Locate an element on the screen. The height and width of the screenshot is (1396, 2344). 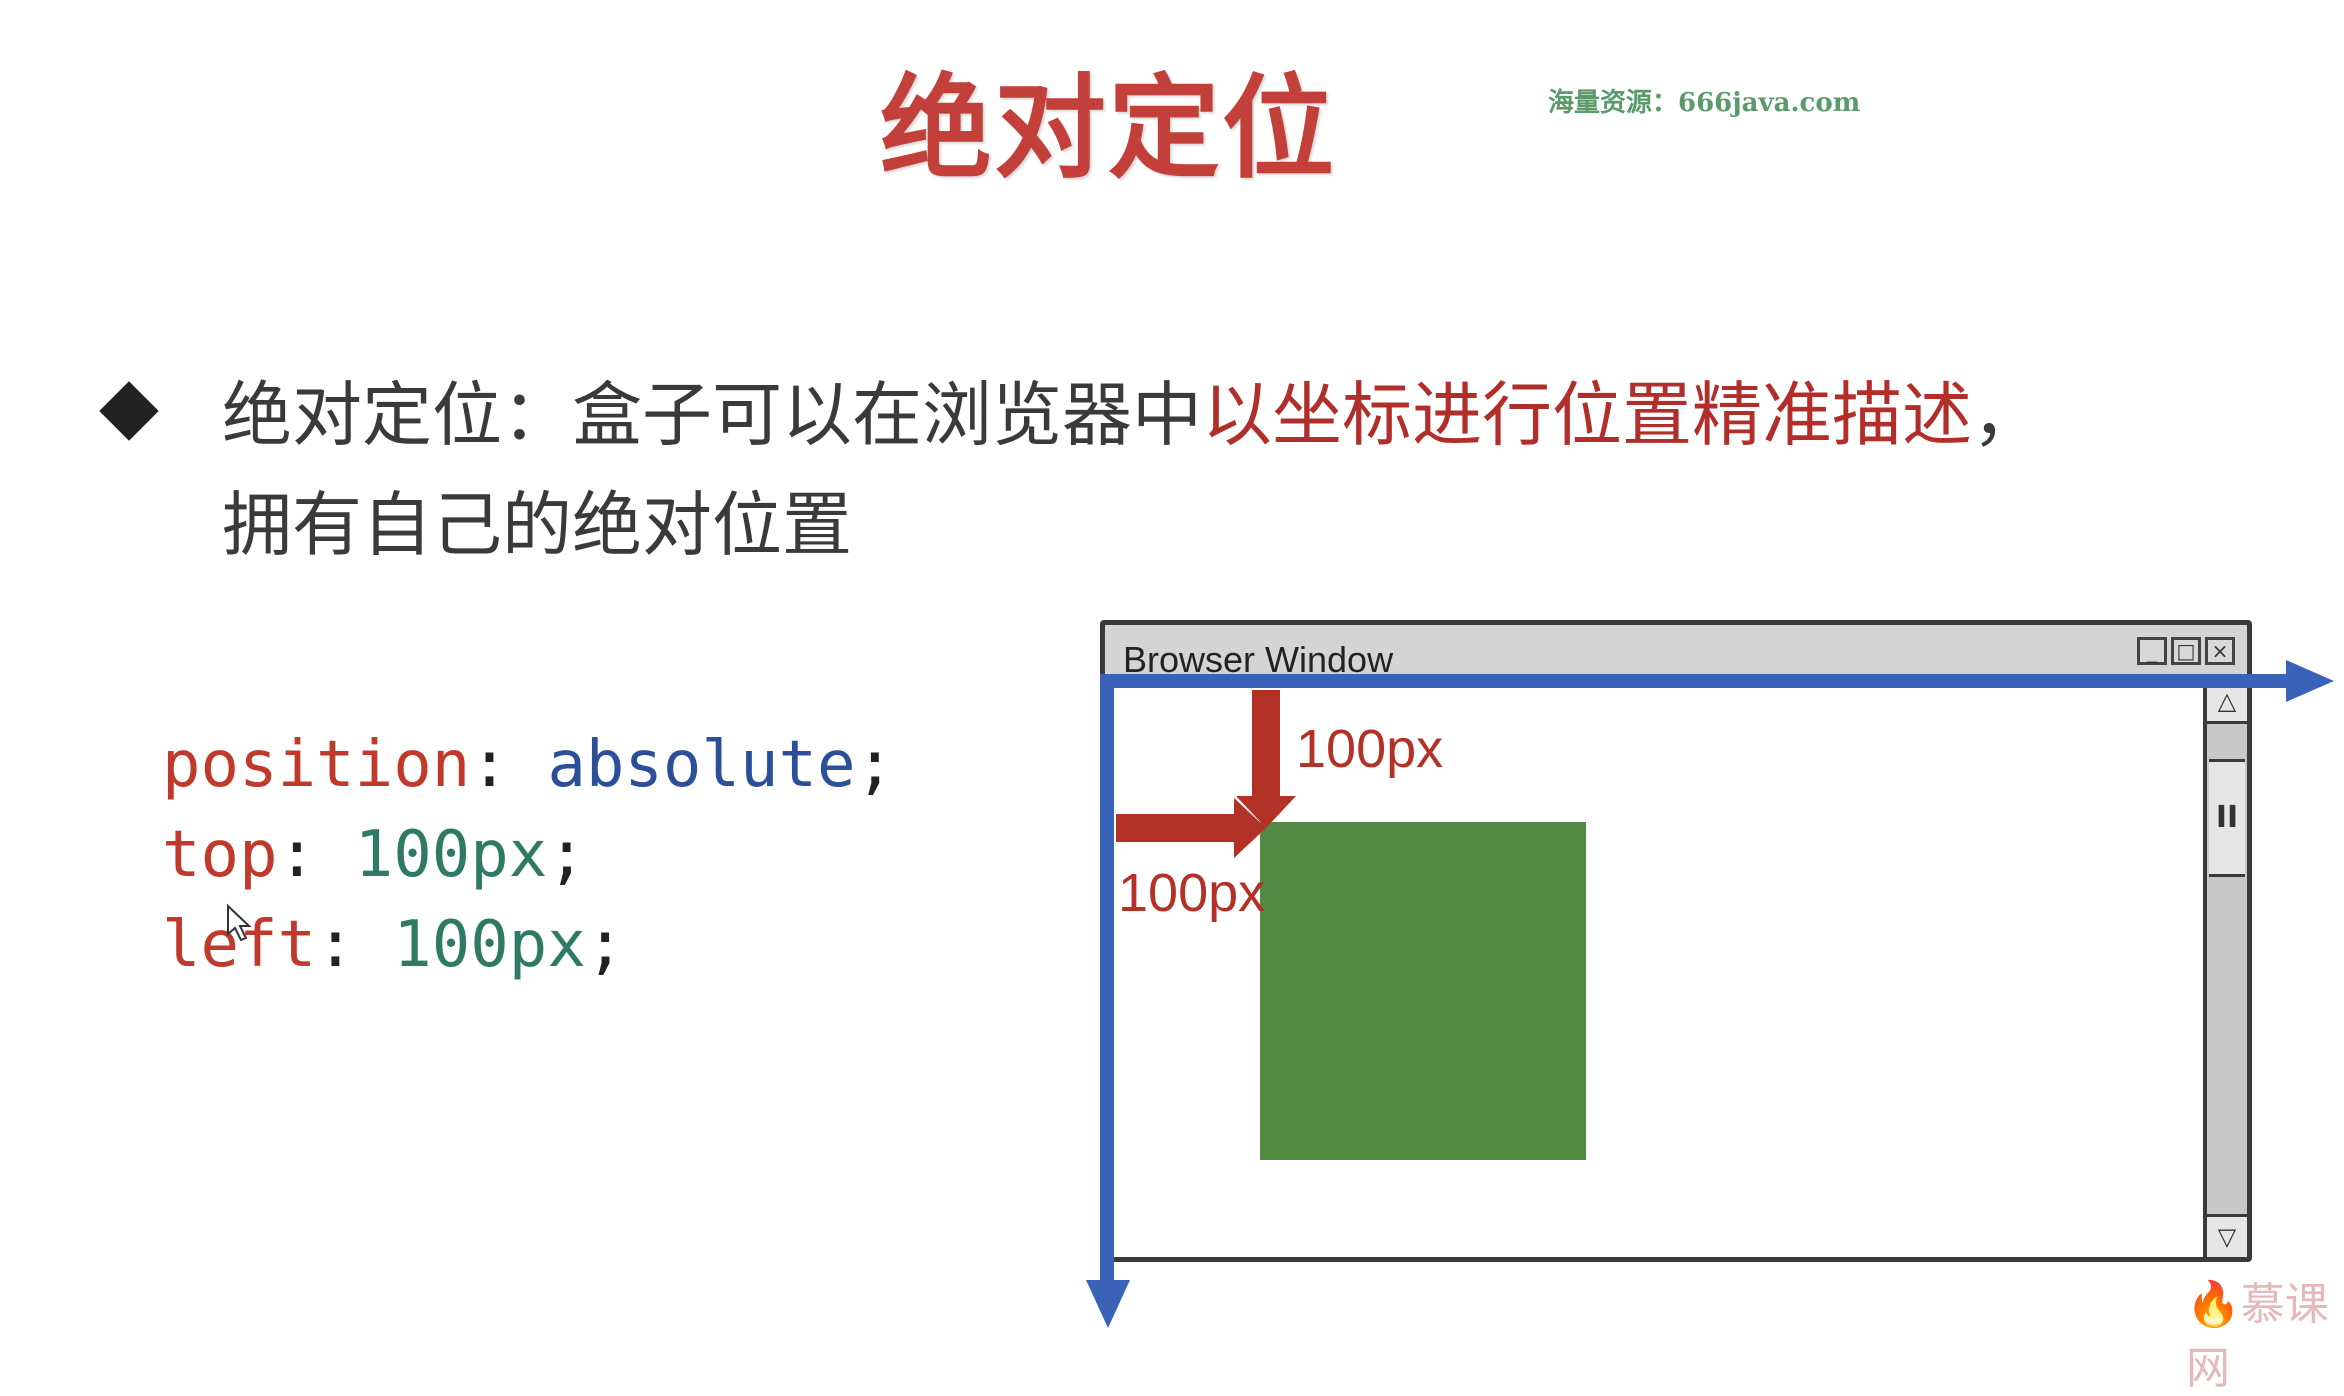
scroll-thumb: II is located at coordinates (2227, 818).